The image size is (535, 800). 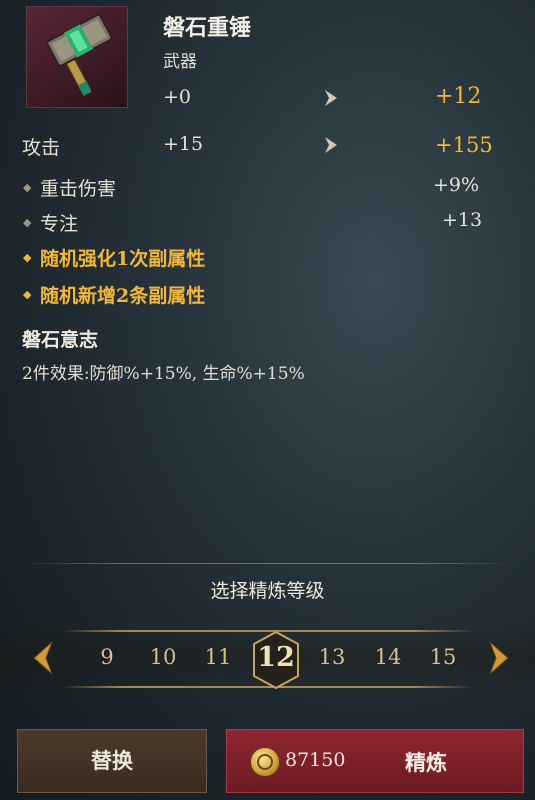 I want to click on gold-coin-icon-detail, so click(x=265, y=762).